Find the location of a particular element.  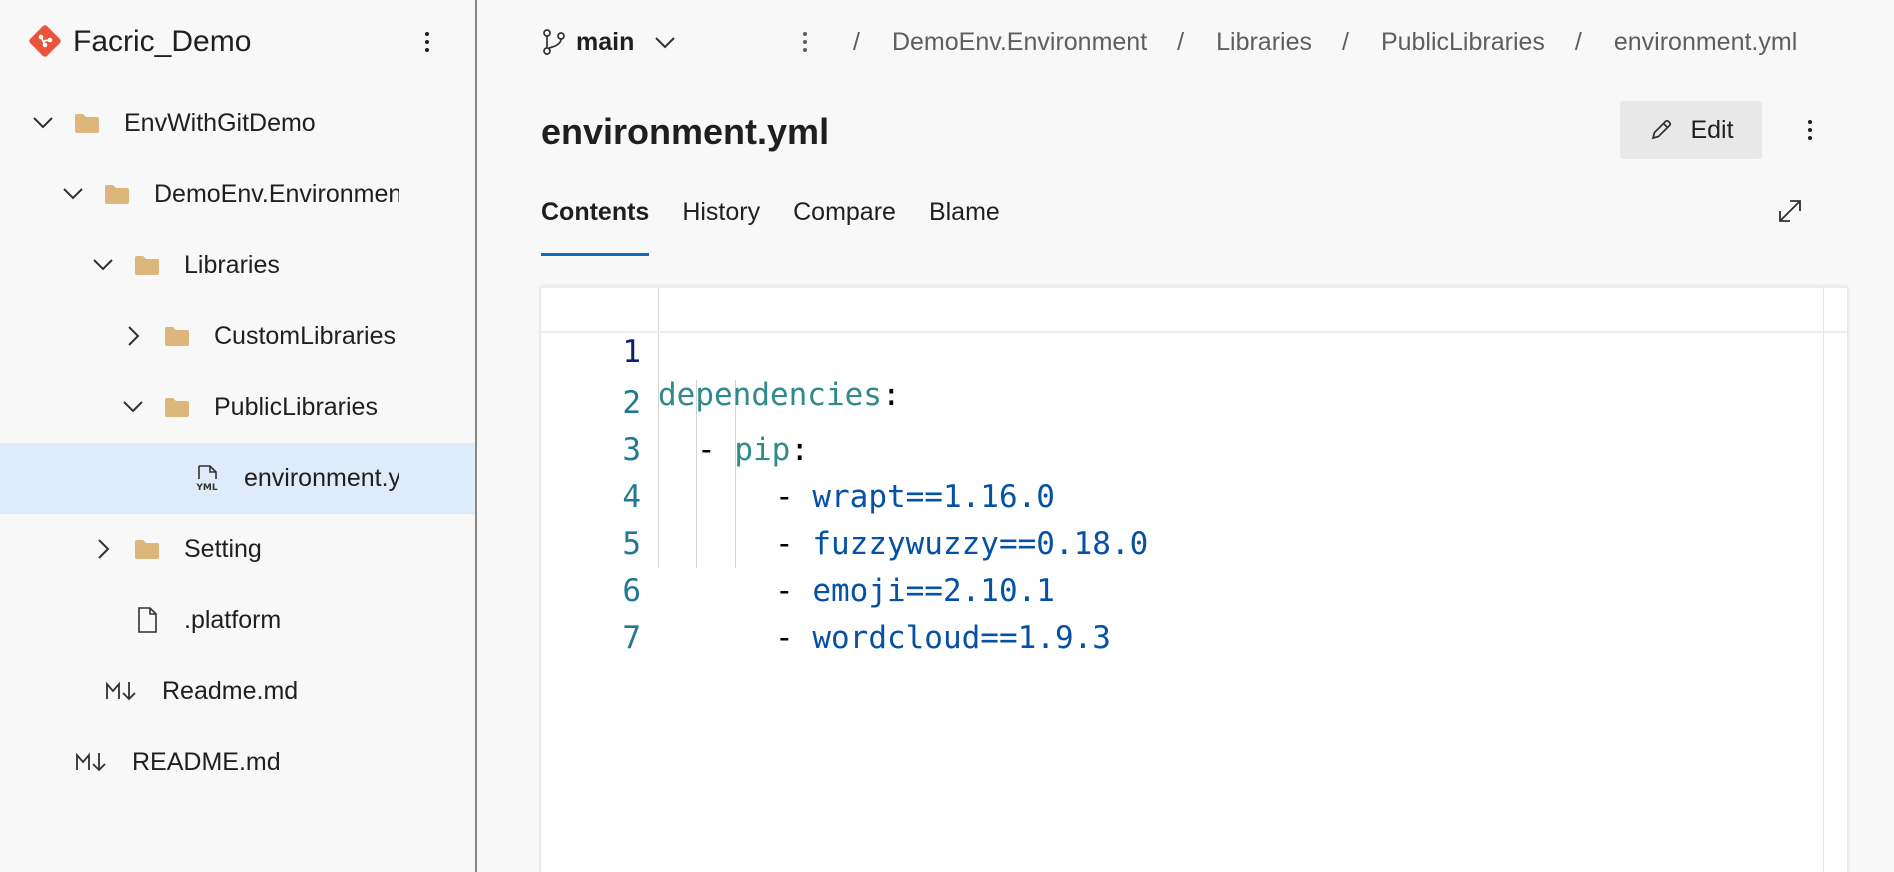

line-number: 7 is located at coordinates (631, 638).